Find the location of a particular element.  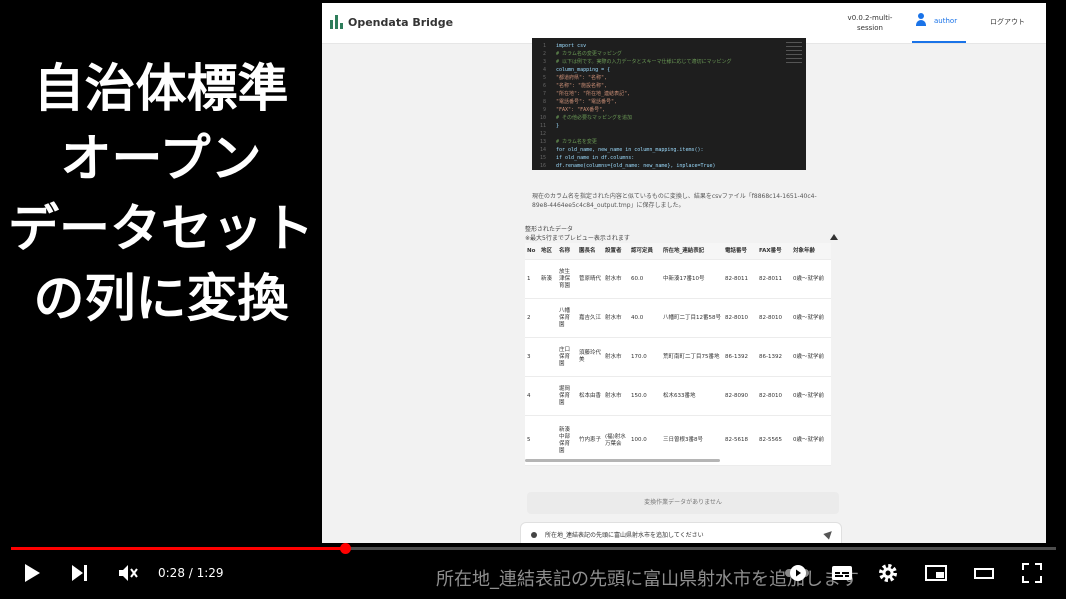

skip-next-icon is located at coordinates (77, 573).